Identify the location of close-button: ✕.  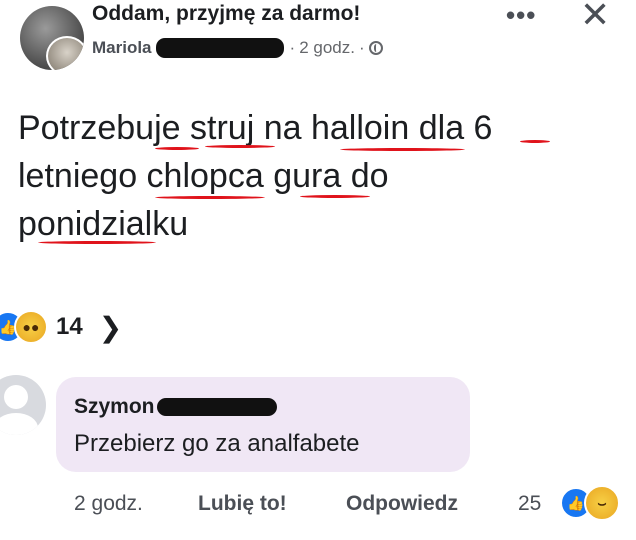
(595, 18).